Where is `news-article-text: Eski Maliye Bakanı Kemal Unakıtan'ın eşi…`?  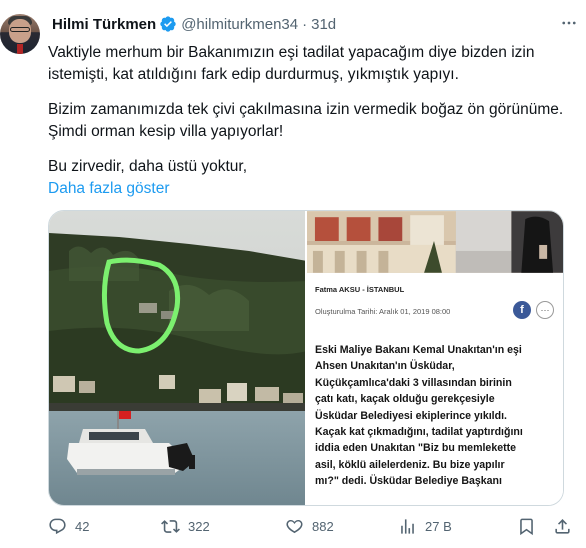 news-article-text: Eski Maliye Bakanı Kemal Unakıtan'ın eşi… is located at coordinates (437, 416).